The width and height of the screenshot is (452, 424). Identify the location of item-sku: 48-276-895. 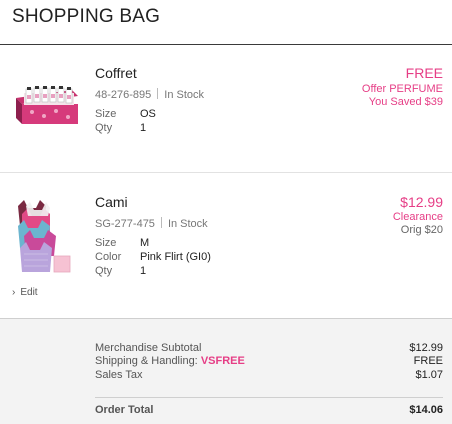
(123, 95).